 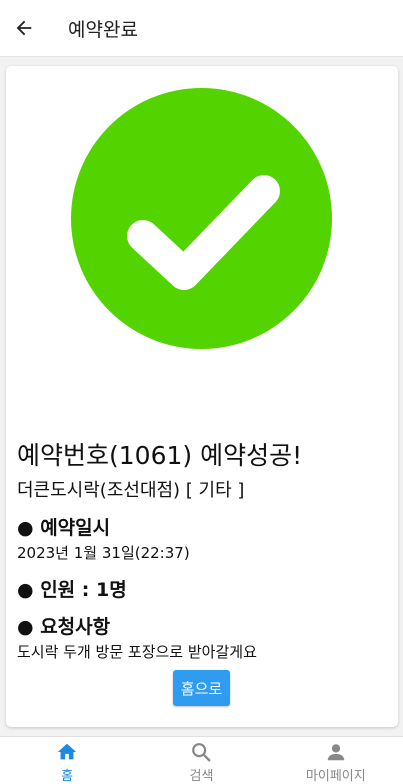 What do you see at coordinates (103, 553) in the screenshot?
I see `datetime-value: 2023년 1월 31일(22:37)` at bounding box center [103, 553].